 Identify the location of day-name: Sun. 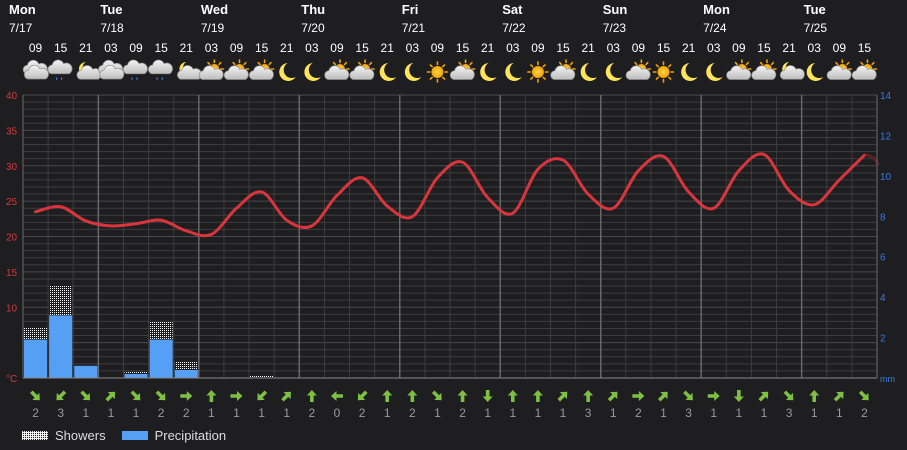
(615, 9).